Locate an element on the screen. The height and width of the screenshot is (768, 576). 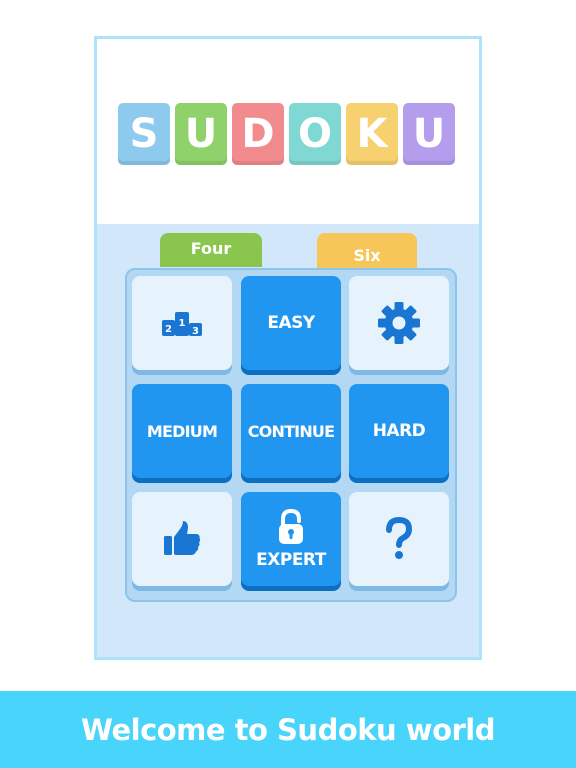
expert-button: EXPERT is located at coordinates (291, 539).